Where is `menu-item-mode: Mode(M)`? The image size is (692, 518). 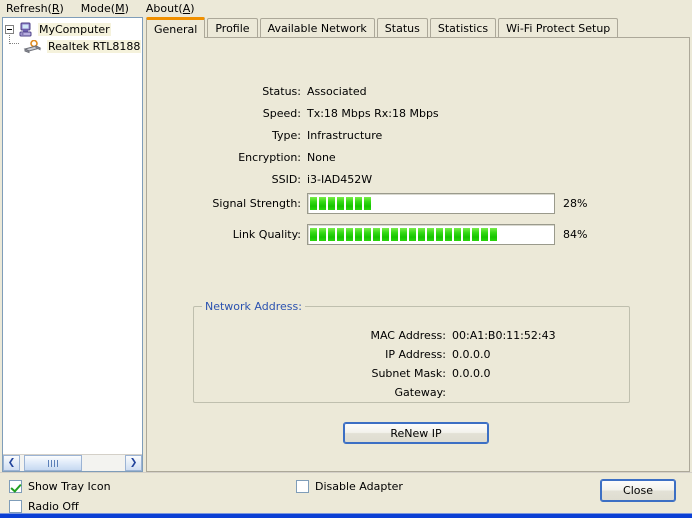
menu-item-mode: Mode(M) is located at coordinates (110, 8).